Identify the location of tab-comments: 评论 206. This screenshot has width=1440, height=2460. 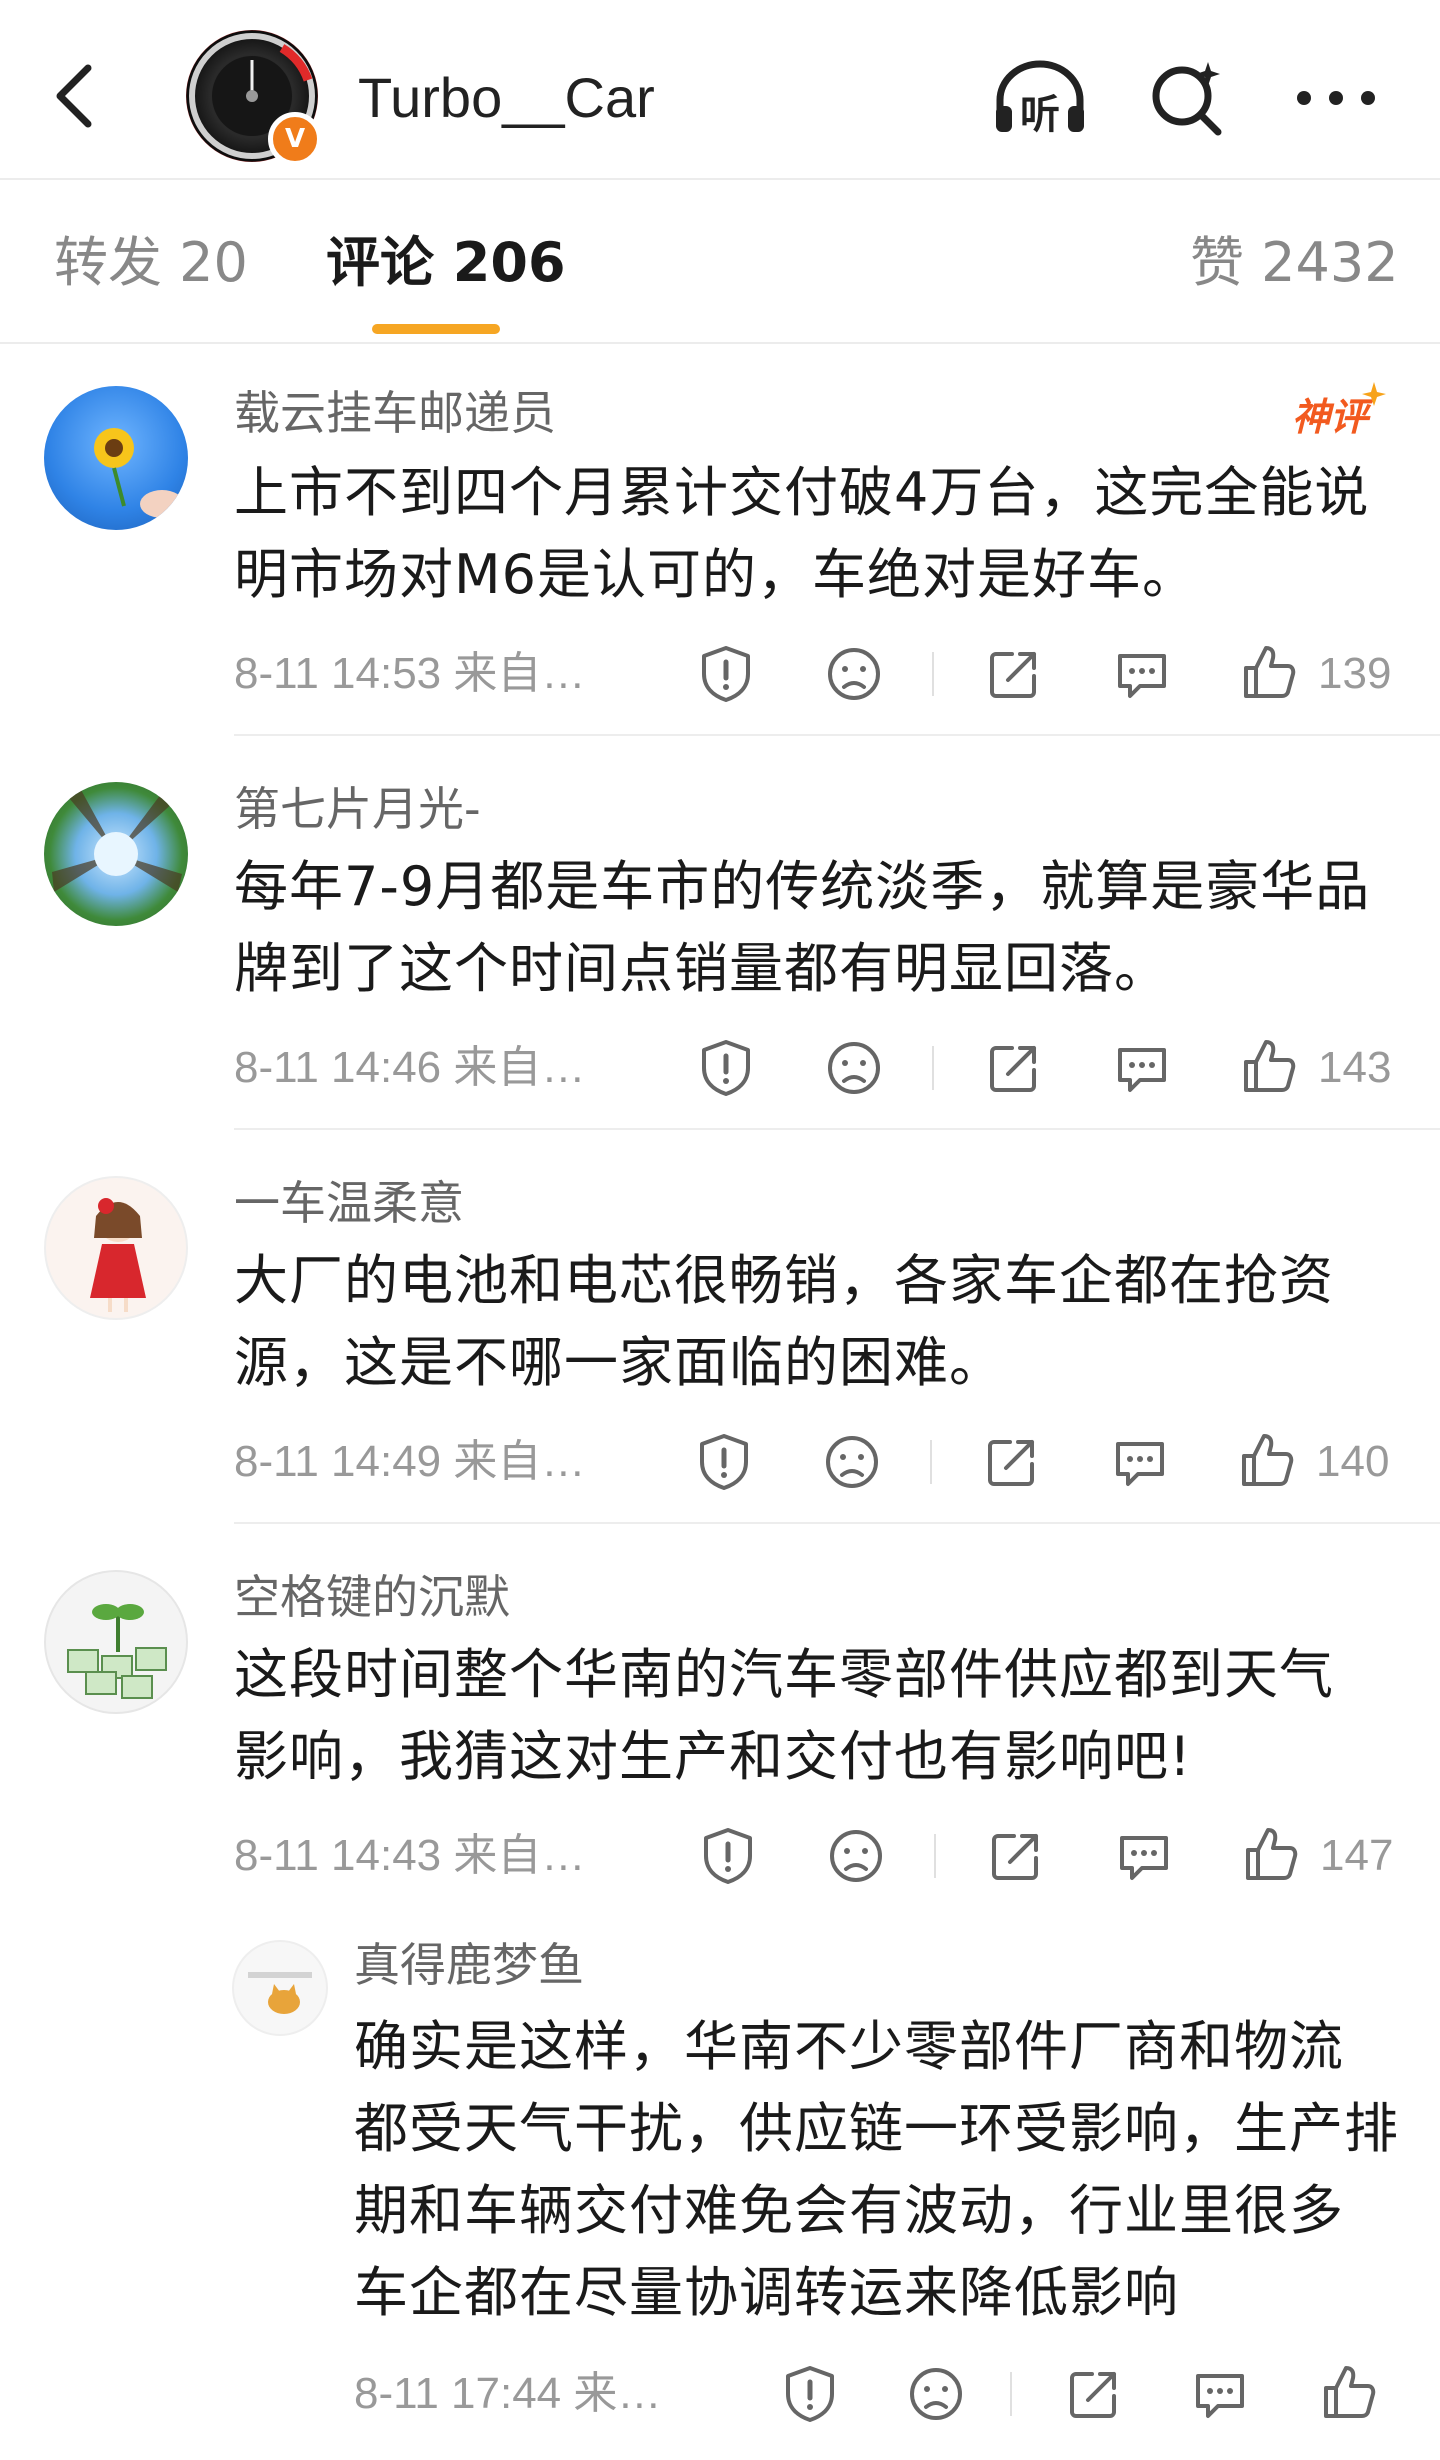
(446, 263).